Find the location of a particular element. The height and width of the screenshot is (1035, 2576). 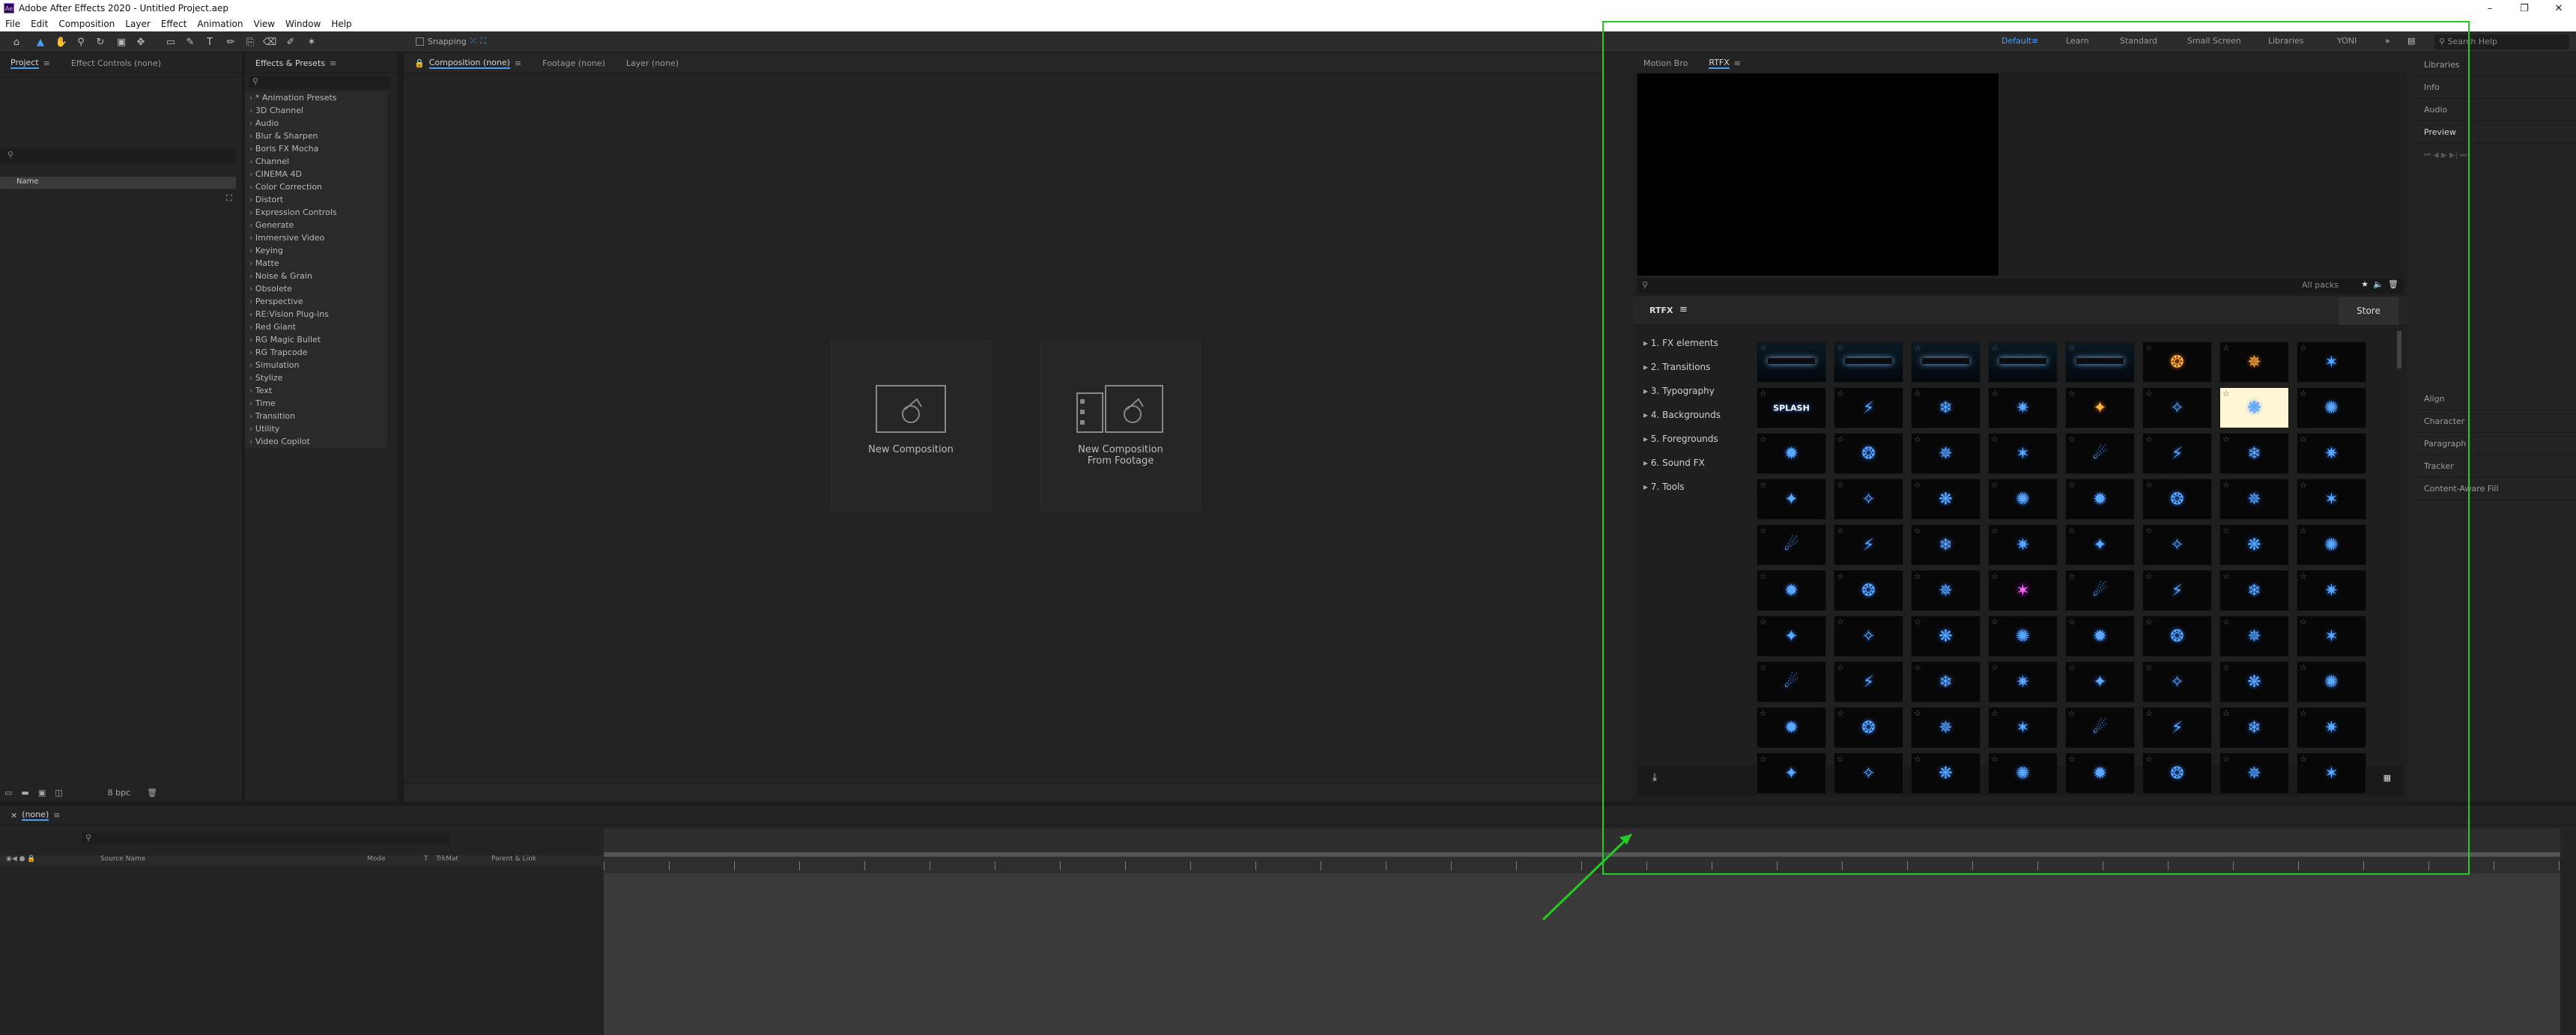

tab-timeline-label: (none) is located at coordinates (35, 815).